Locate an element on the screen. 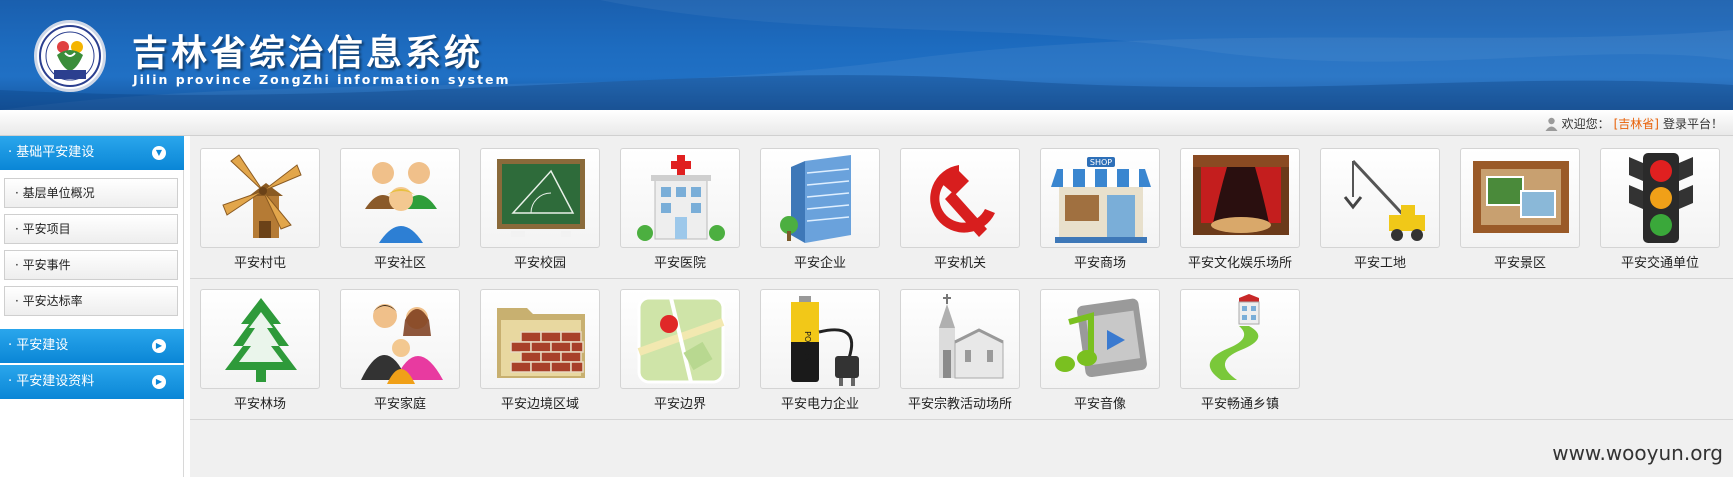 This screenshot has width=1733, height=477. tile-campus: 平安校园 is located at coordinates (540, 203).